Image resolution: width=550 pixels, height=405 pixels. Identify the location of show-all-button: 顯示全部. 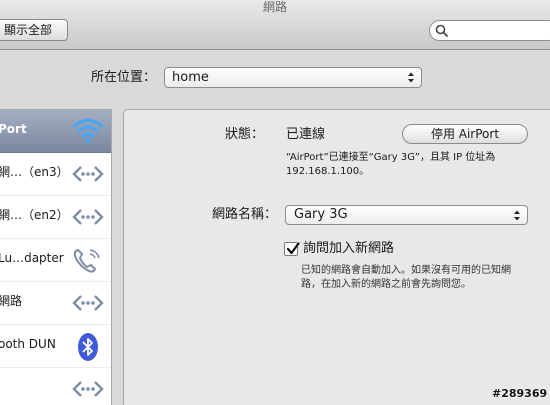
(34, 30).